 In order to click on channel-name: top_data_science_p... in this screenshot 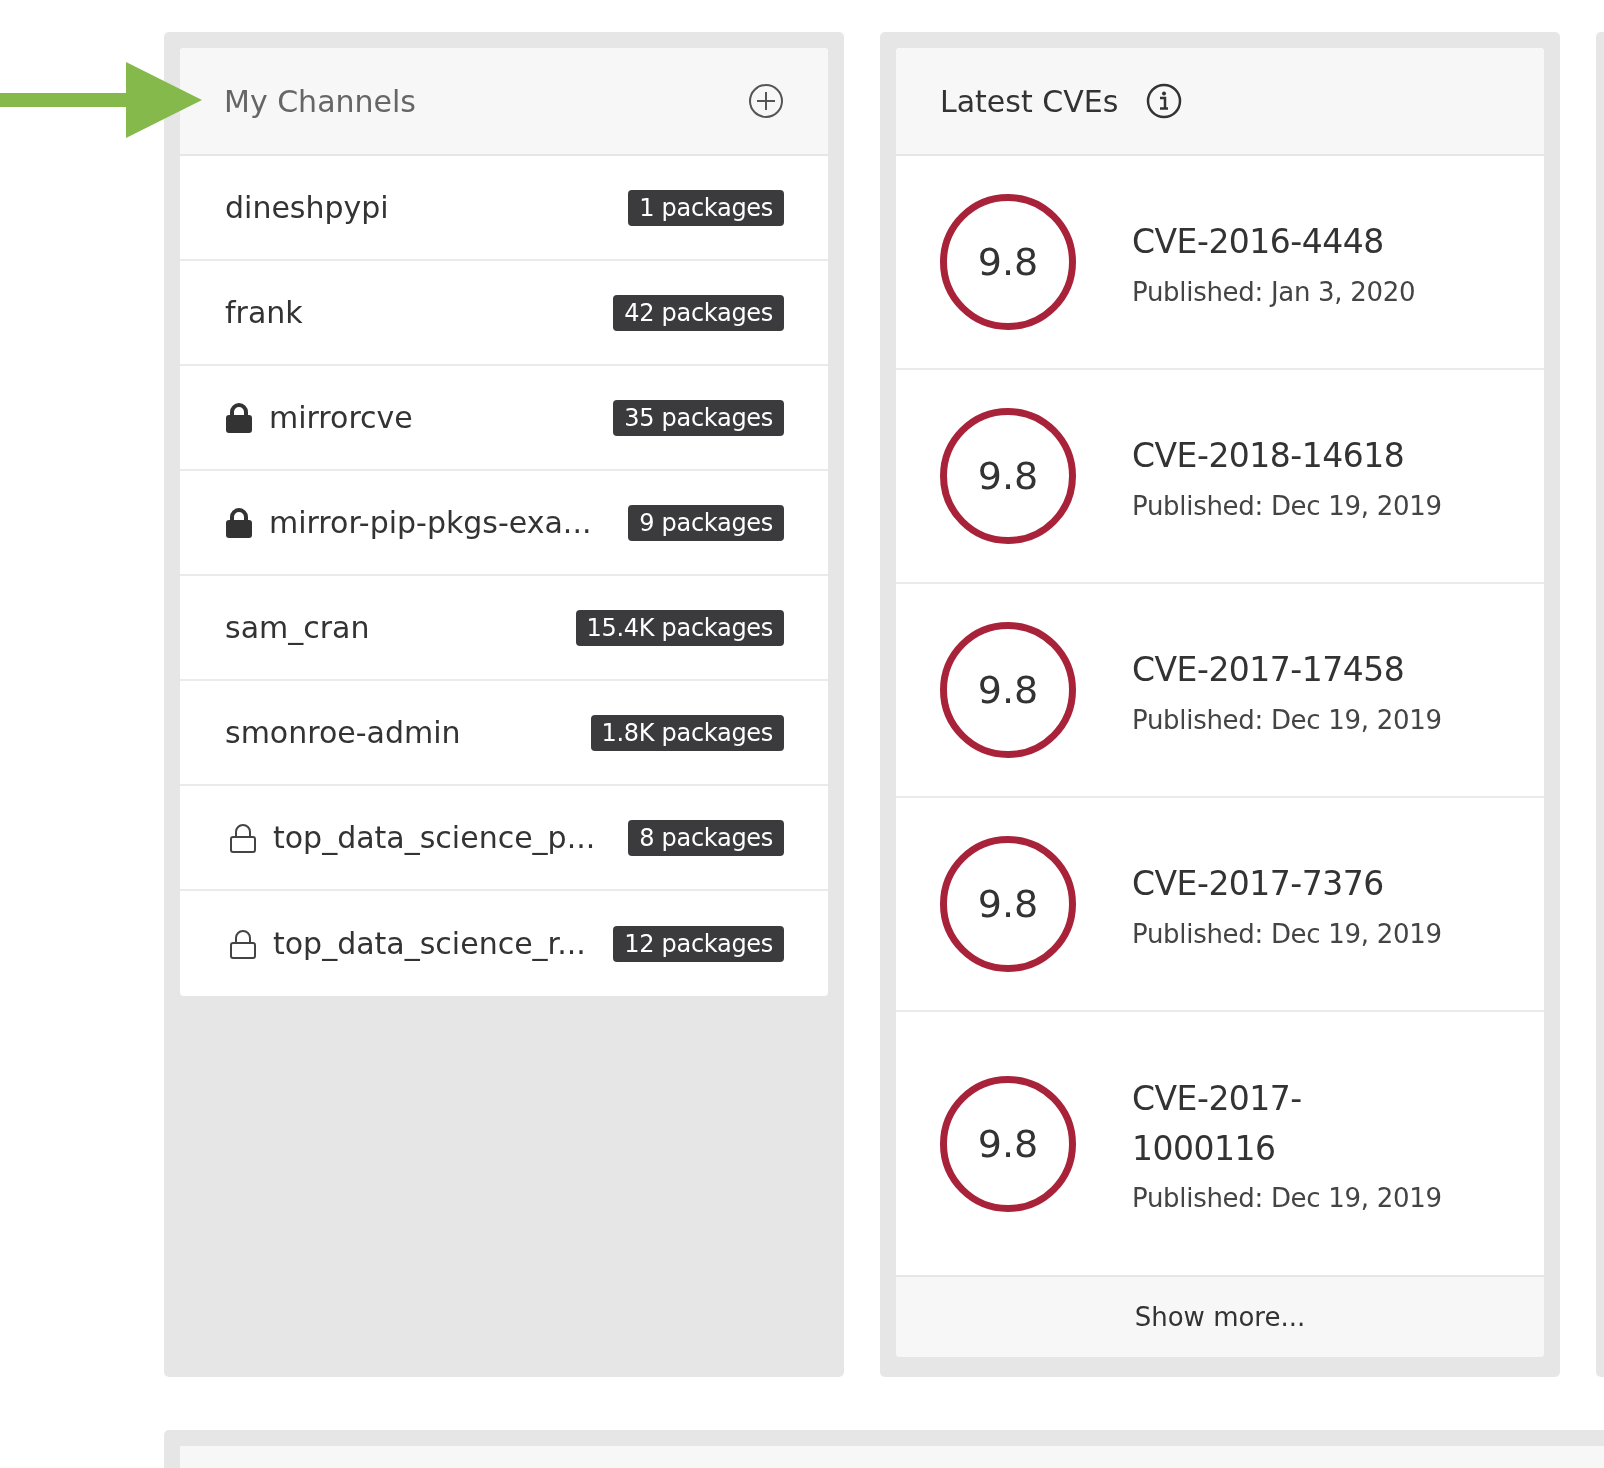, I will do `click(435, 837)`.